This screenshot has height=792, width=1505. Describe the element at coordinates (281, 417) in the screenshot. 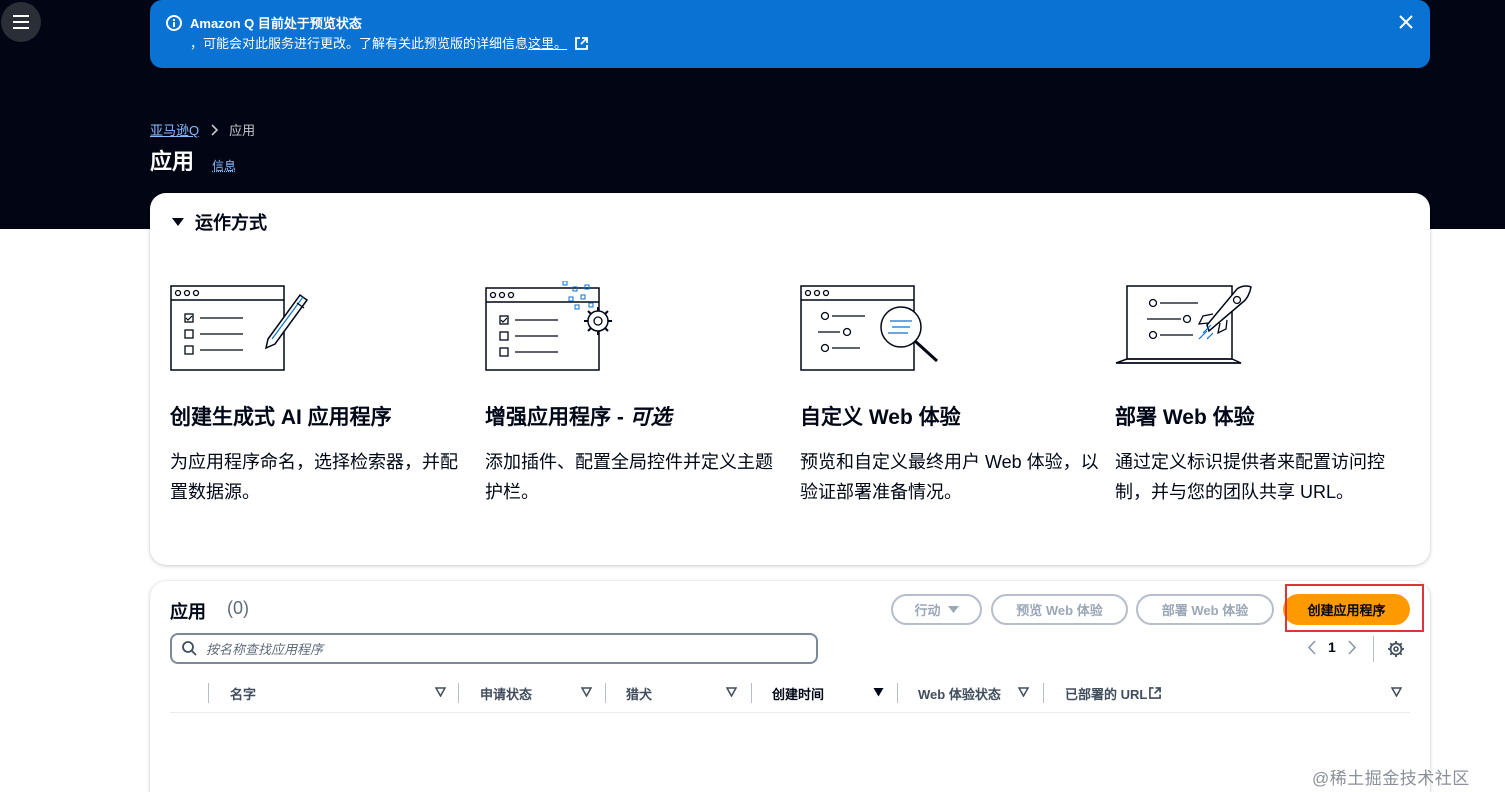

I see `step-title: 创建生成式 AI 应用程序` at that location.